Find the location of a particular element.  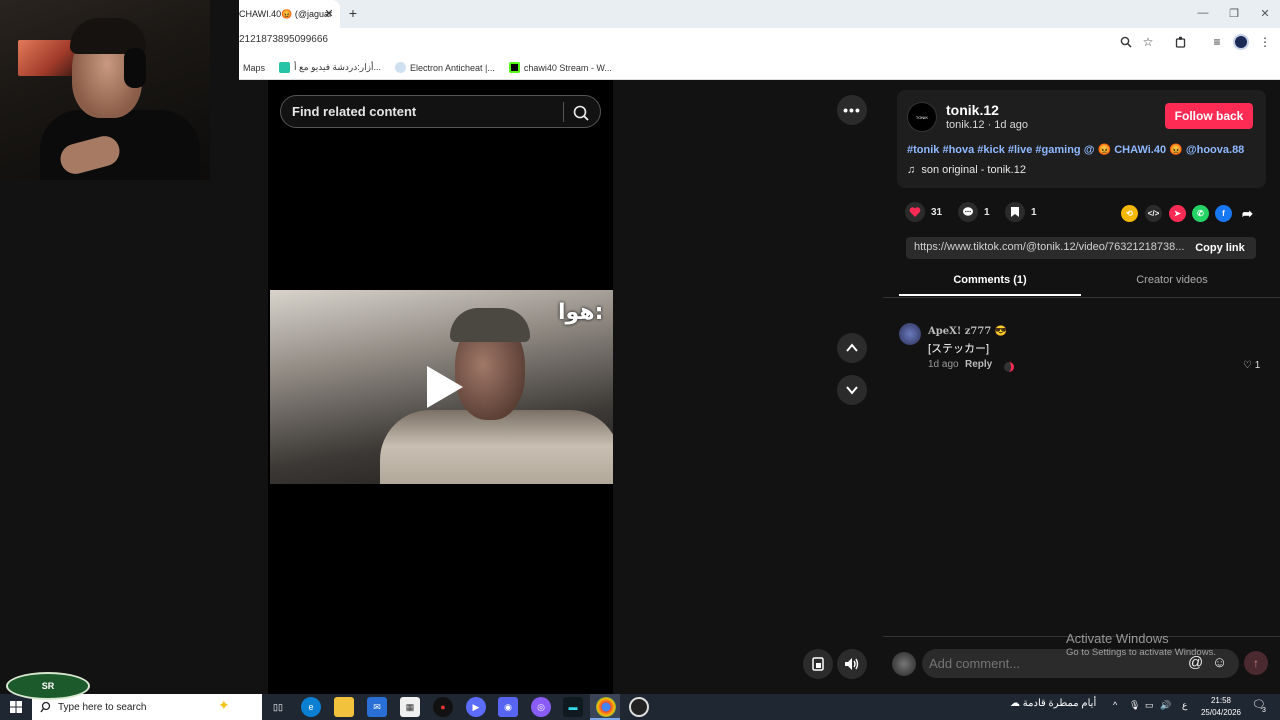

close-tab-icon: ✕ is located at coordinates (329, 13).